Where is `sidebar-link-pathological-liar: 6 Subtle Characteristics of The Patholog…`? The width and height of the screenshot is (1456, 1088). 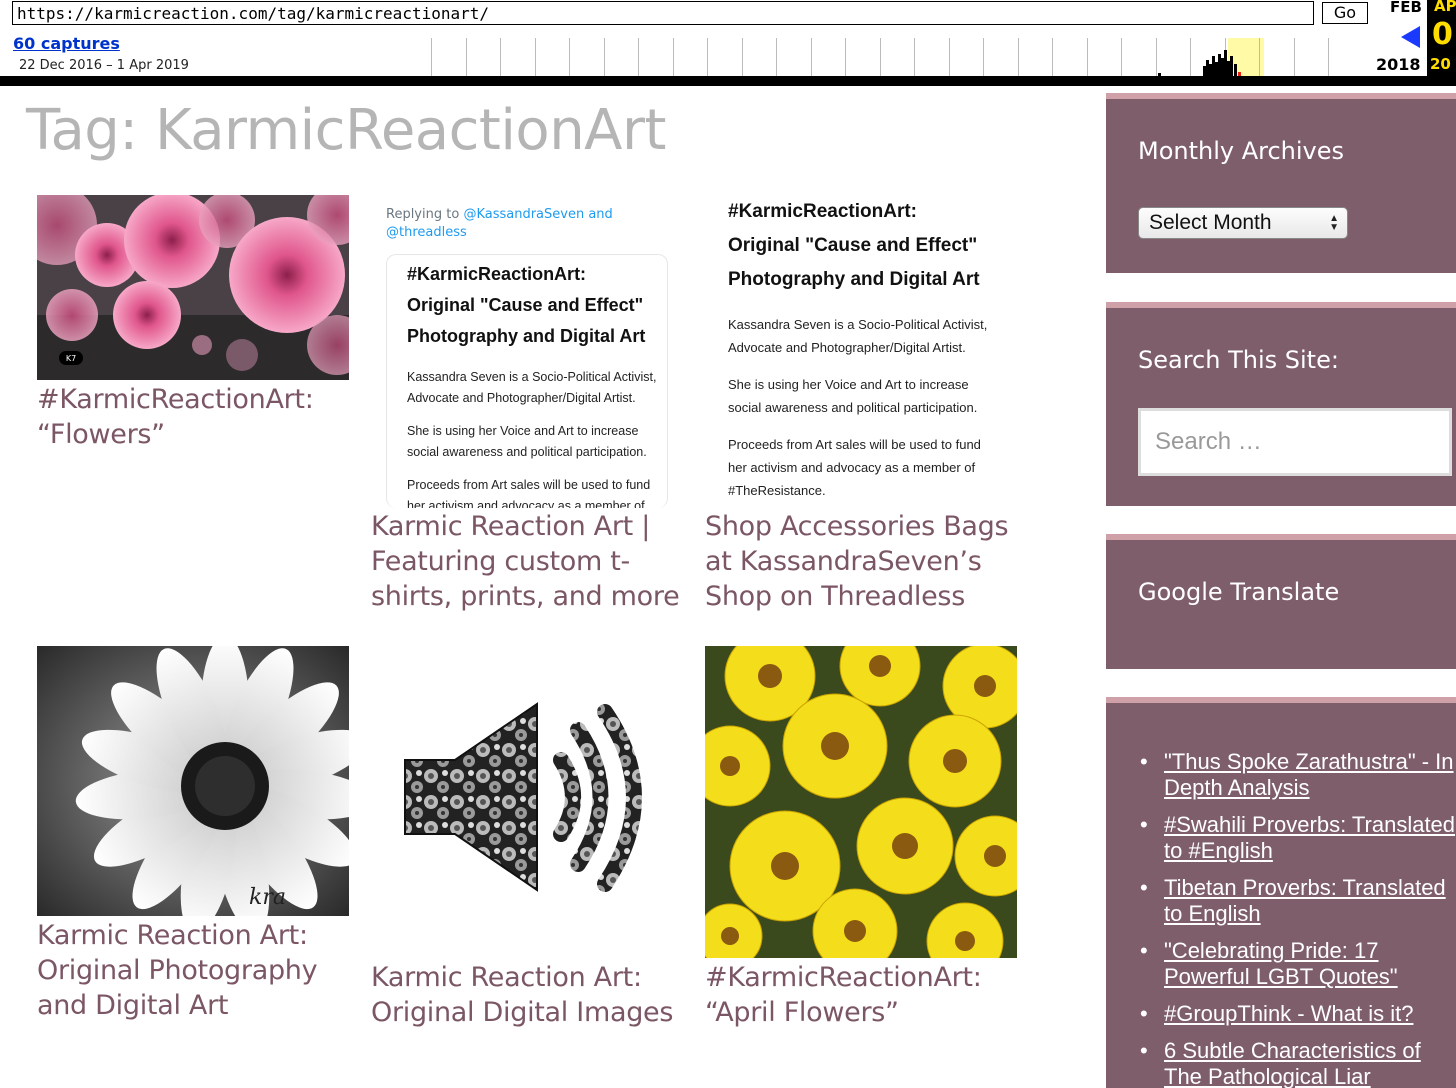
sidebar-link-pathological-liar: 6 Subtle Characteristics of The Patholog… is located at coordinates (1292, 1063).